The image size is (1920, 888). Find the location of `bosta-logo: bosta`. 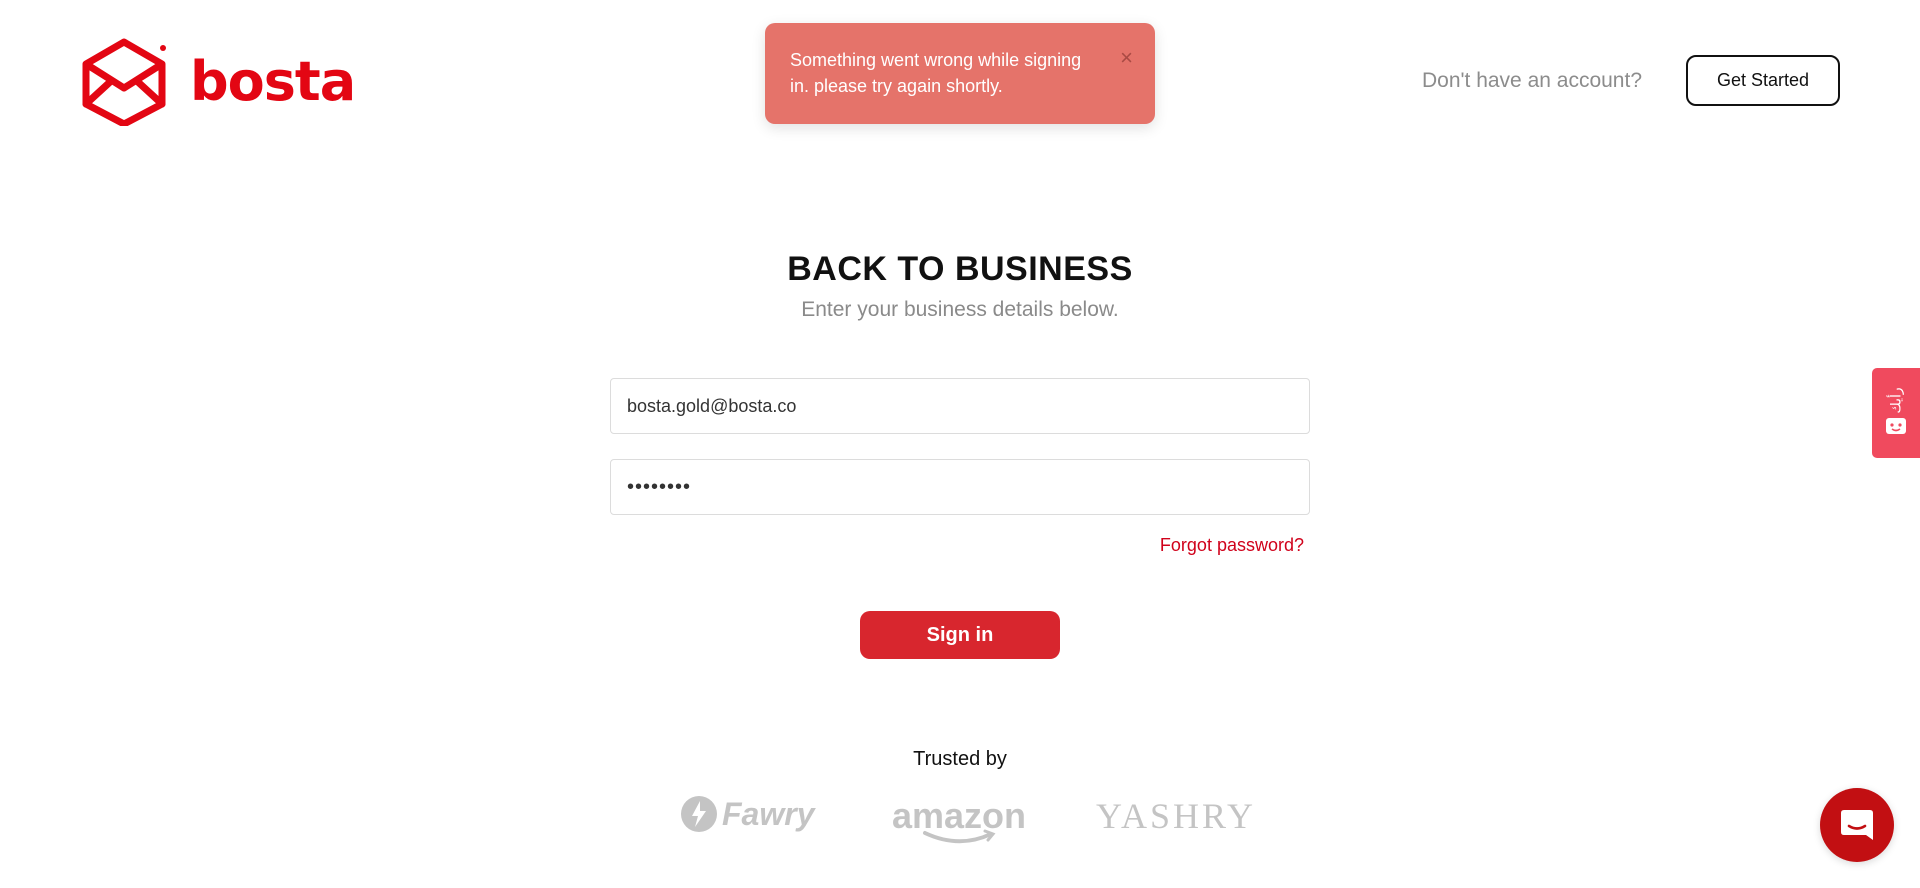

bosta-logo: bosta is located at coordinates (218, 82).